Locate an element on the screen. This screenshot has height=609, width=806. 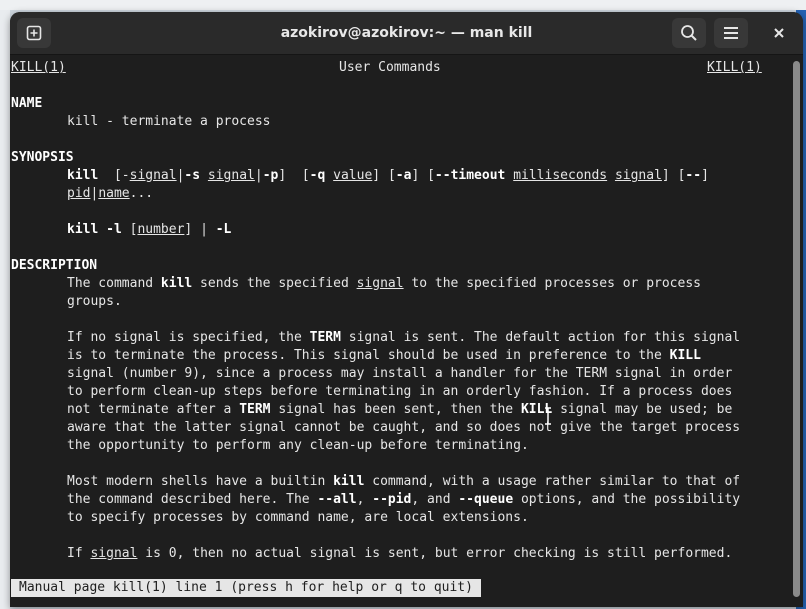
scrollbar-thumb is located at coordinates (796, 329).